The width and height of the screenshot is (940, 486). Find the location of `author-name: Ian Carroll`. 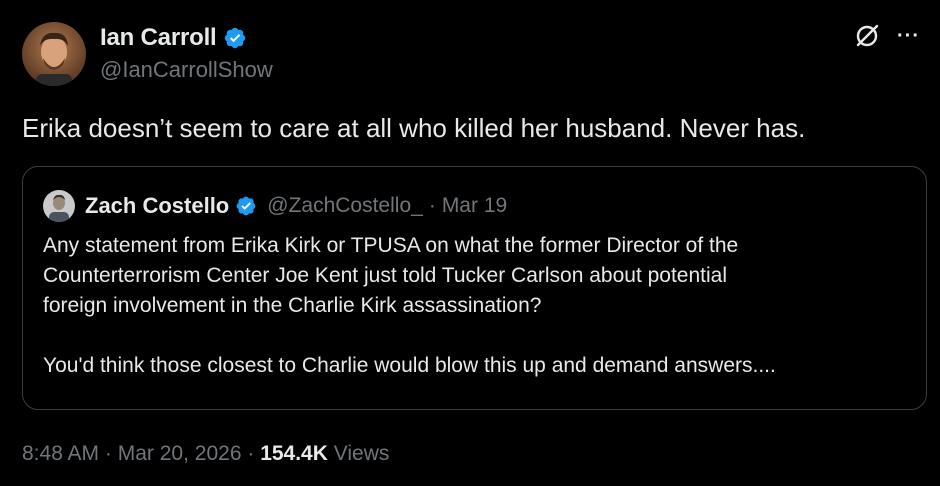

author-name: Ian Carroll is located at coordinates (158, 38).